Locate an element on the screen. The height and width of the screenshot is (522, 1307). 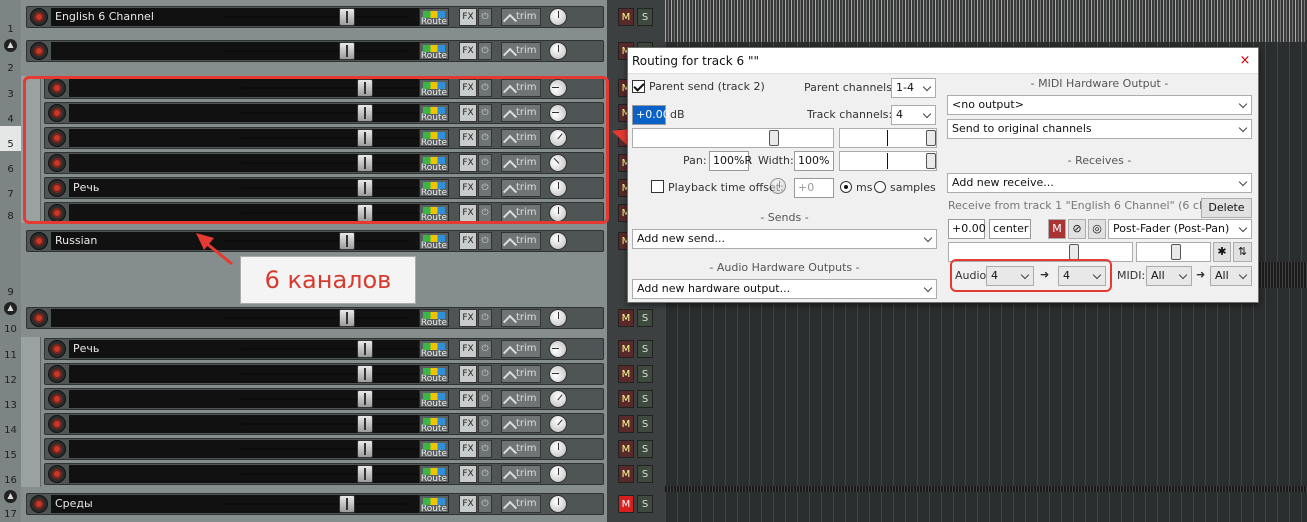
track-number: 14 is located at coordinates (10, 424).